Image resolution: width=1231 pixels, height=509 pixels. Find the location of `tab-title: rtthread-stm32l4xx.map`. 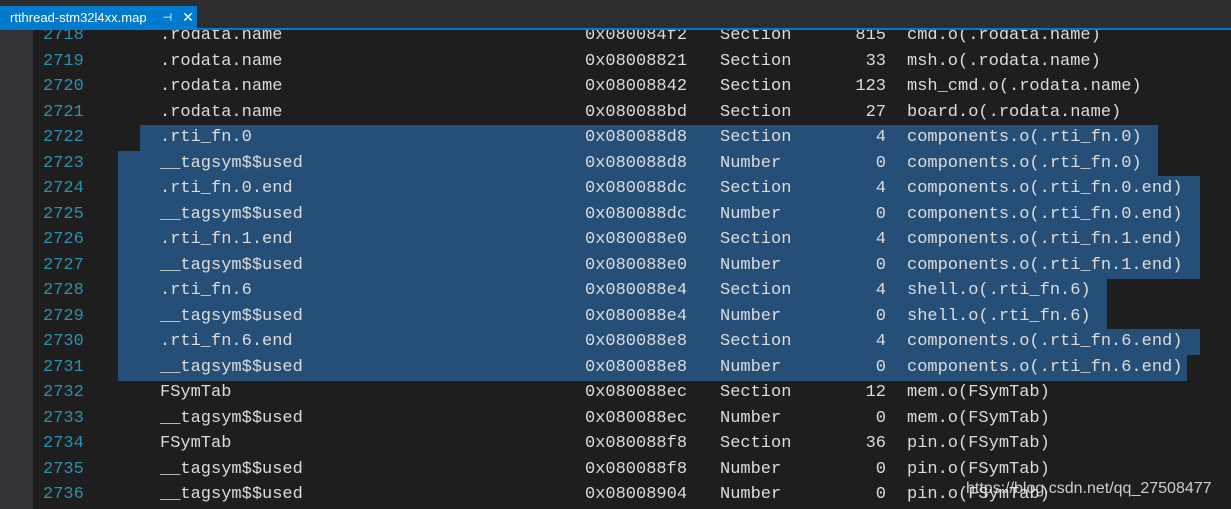

tab-title: rtthread-stm32l4xx.map is located at coordinates (78, 17).